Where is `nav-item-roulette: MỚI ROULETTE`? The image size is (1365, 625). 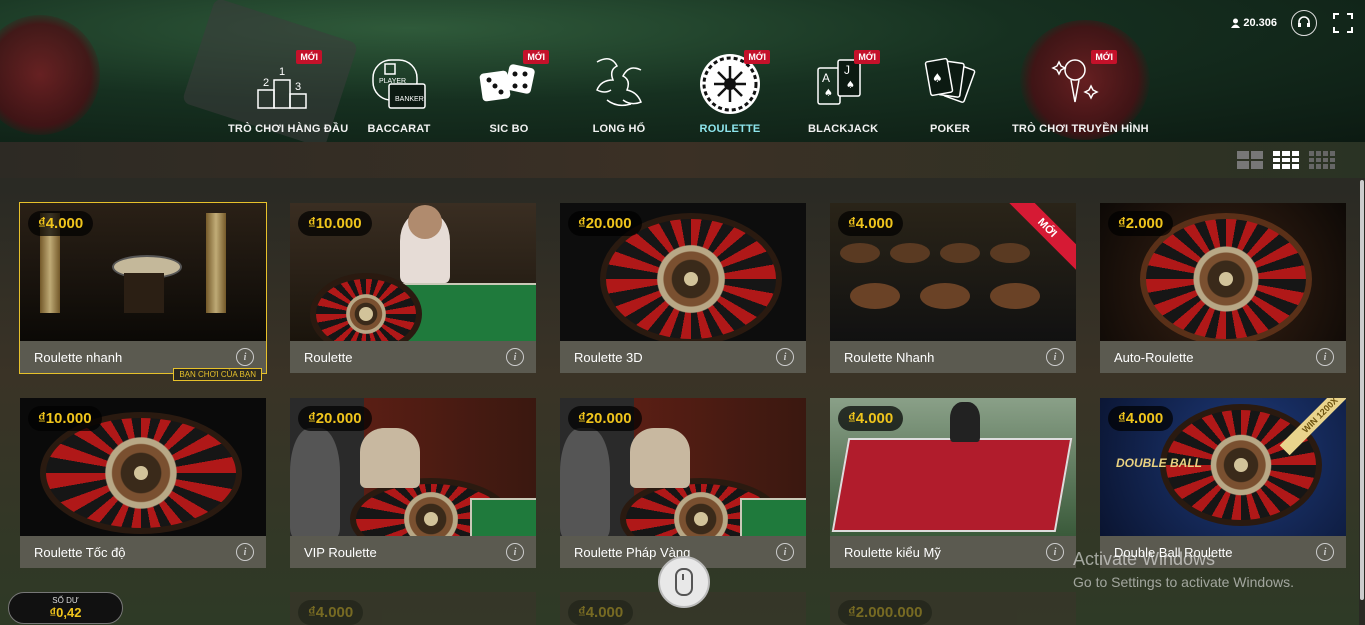
nav-item-roulette: MỚI ROULETTE is located at coordinates (734, 92).